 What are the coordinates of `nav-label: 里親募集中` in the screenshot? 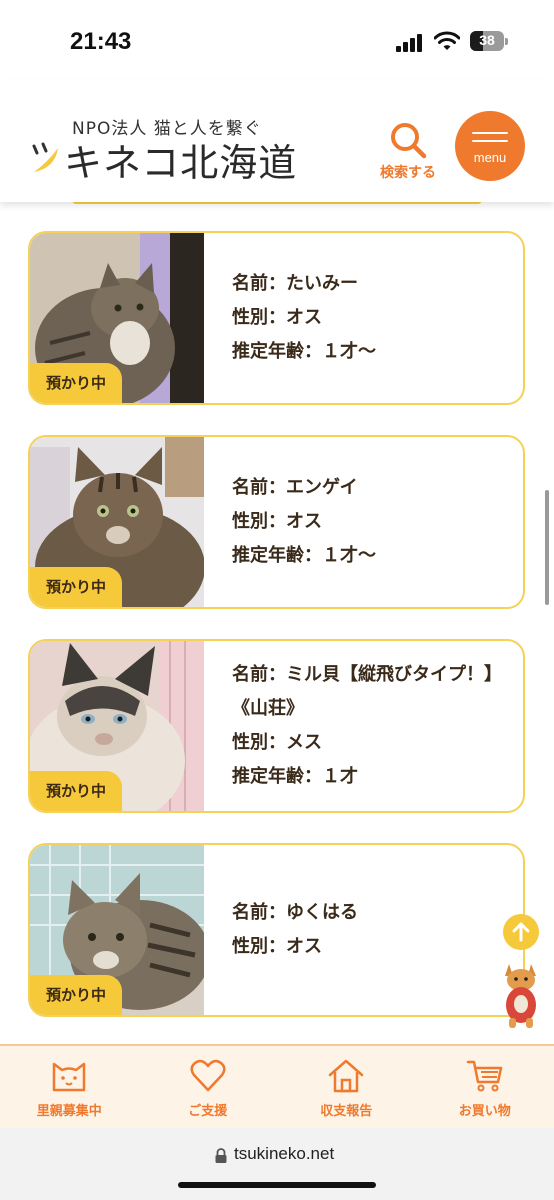 It's located at (69, 1111).